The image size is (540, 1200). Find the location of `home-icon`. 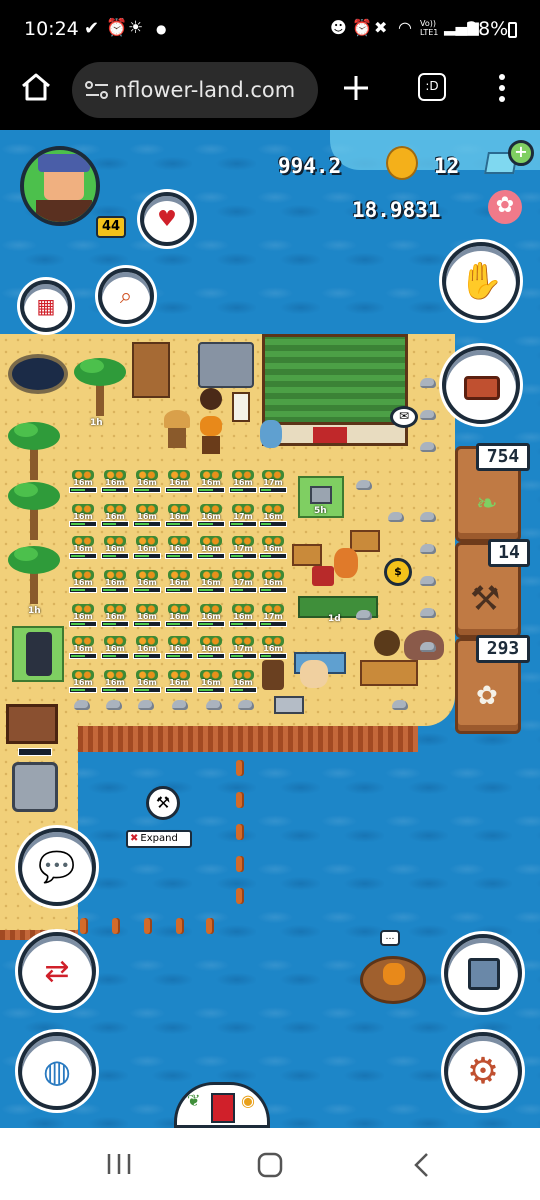

home-icon is located at coordinates (36, 87).